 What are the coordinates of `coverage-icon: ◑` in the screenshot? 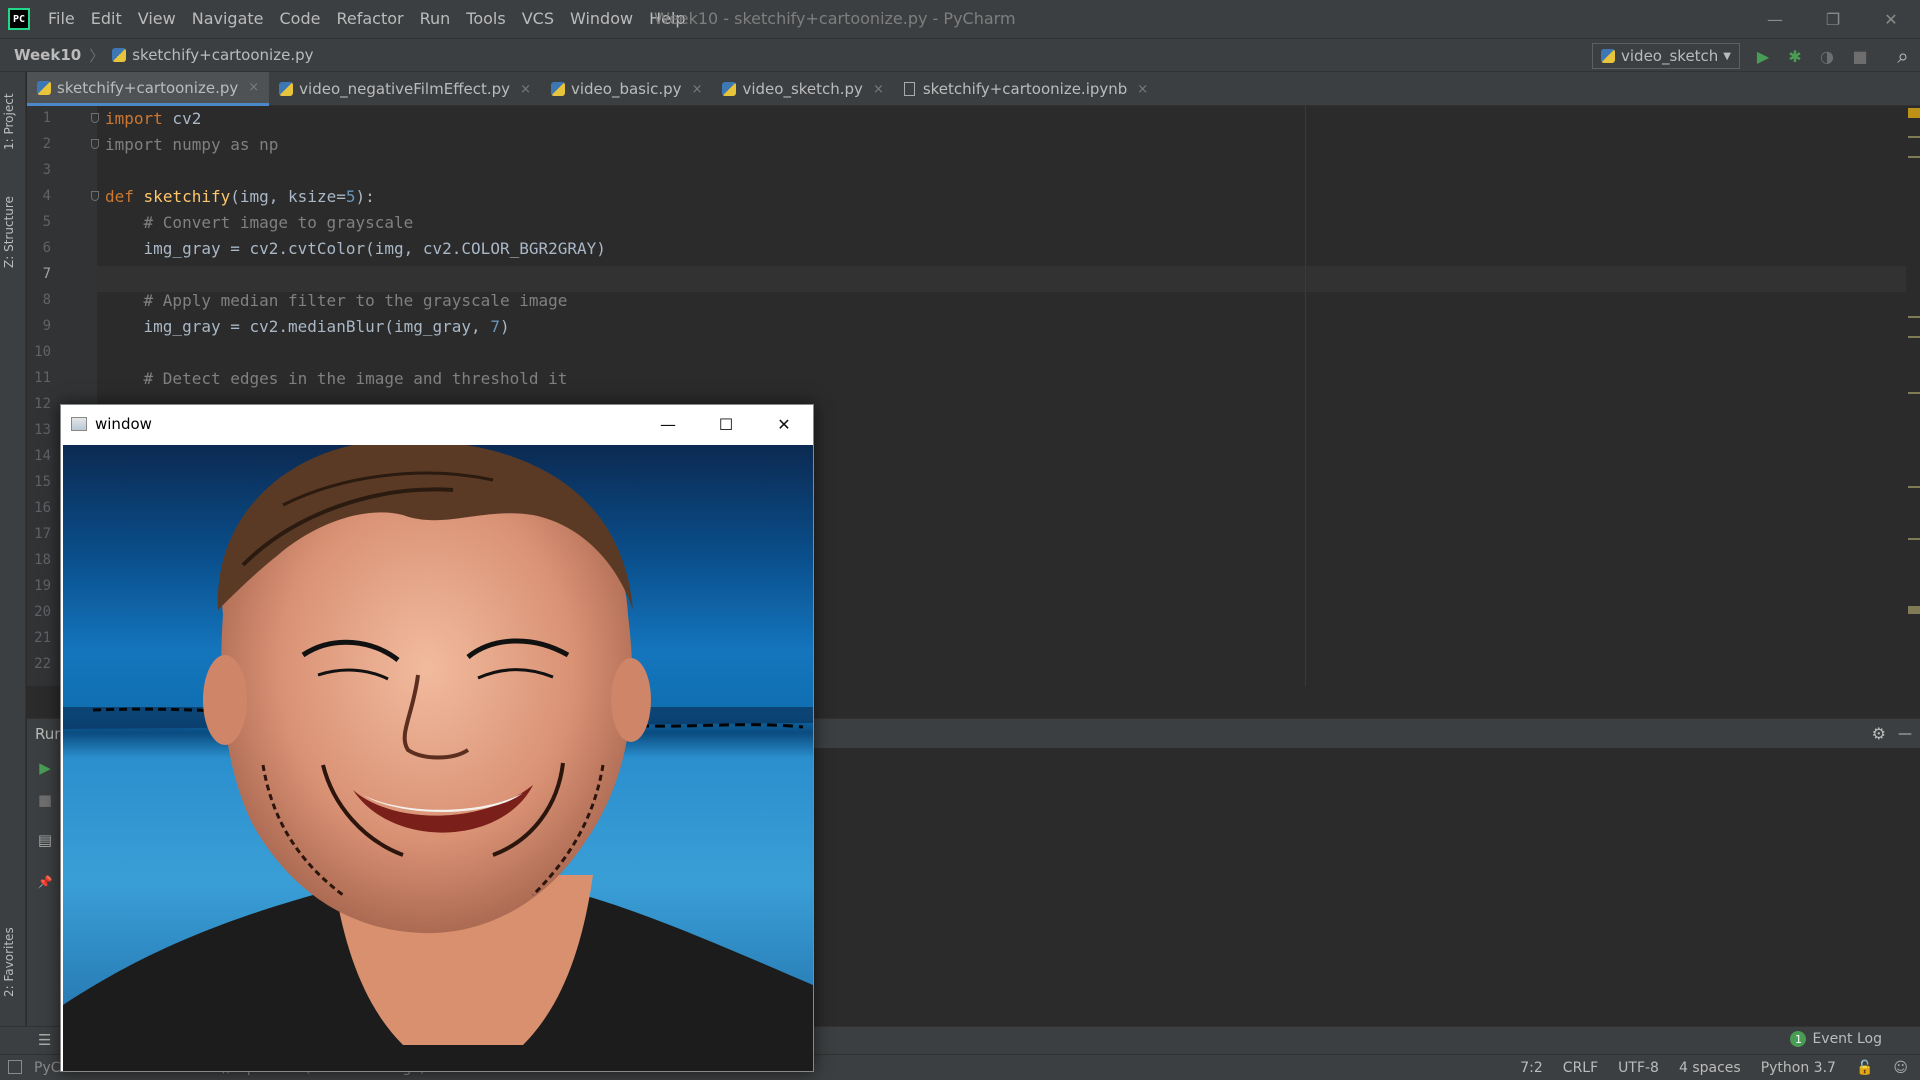 It's located at (1827, 56).